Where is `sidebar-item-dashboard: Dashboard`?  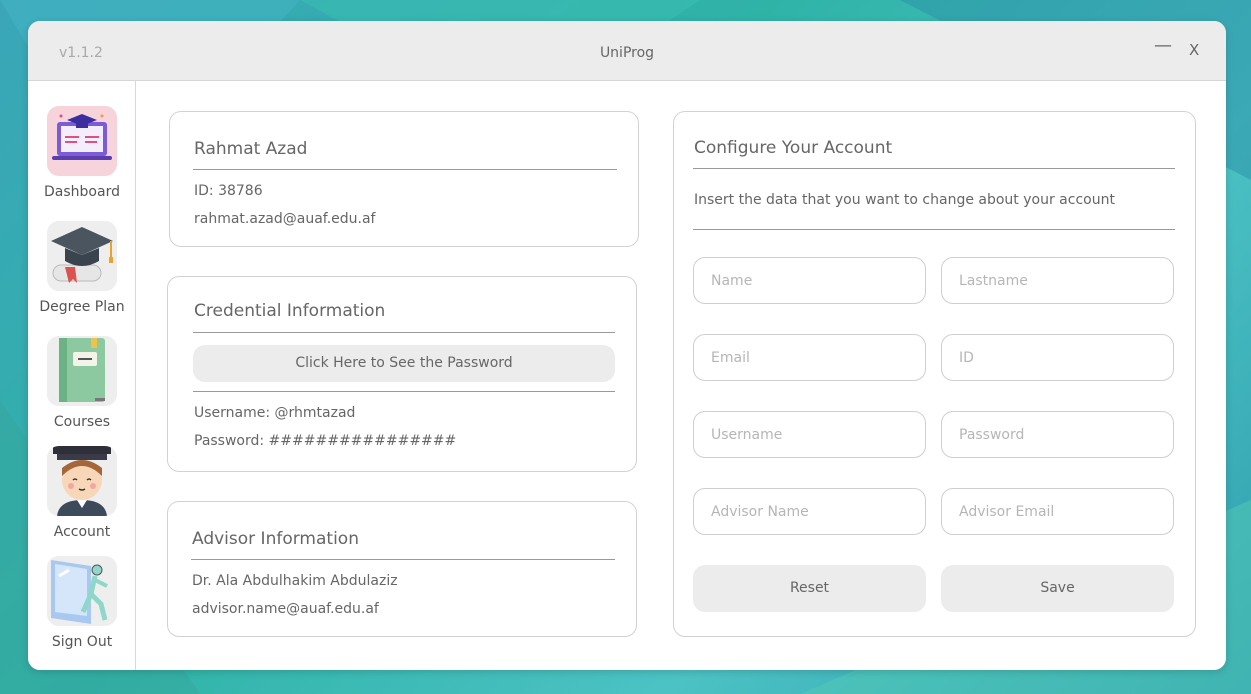
sidebar-item-dashboard: Dashboard is located at coordinates (82, 153).